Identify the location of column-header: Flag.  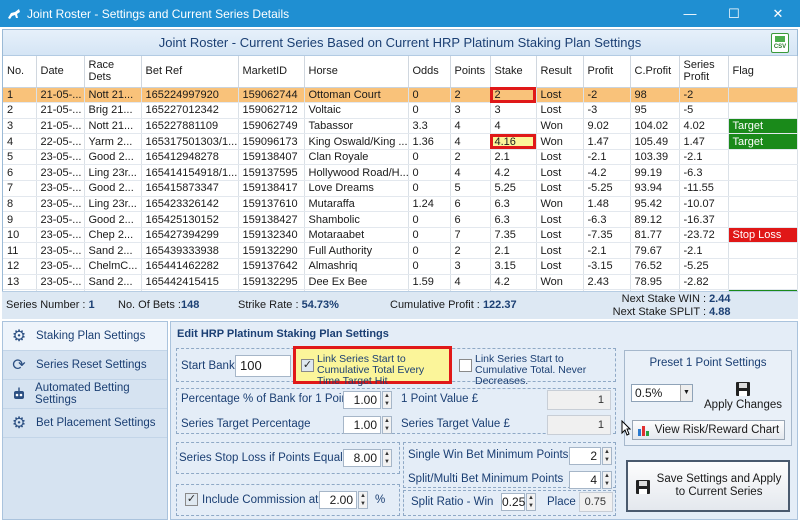
(763, 72).